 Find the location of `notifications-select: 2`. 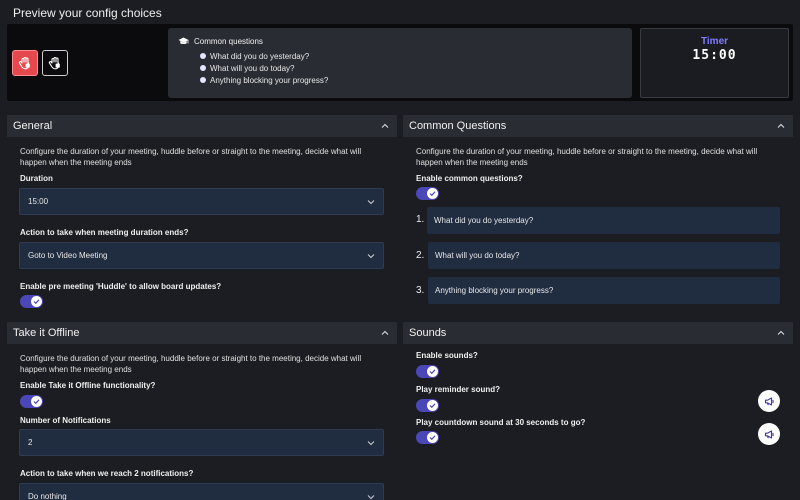

notifications-select: 2 is located at coordinates (201, 442).